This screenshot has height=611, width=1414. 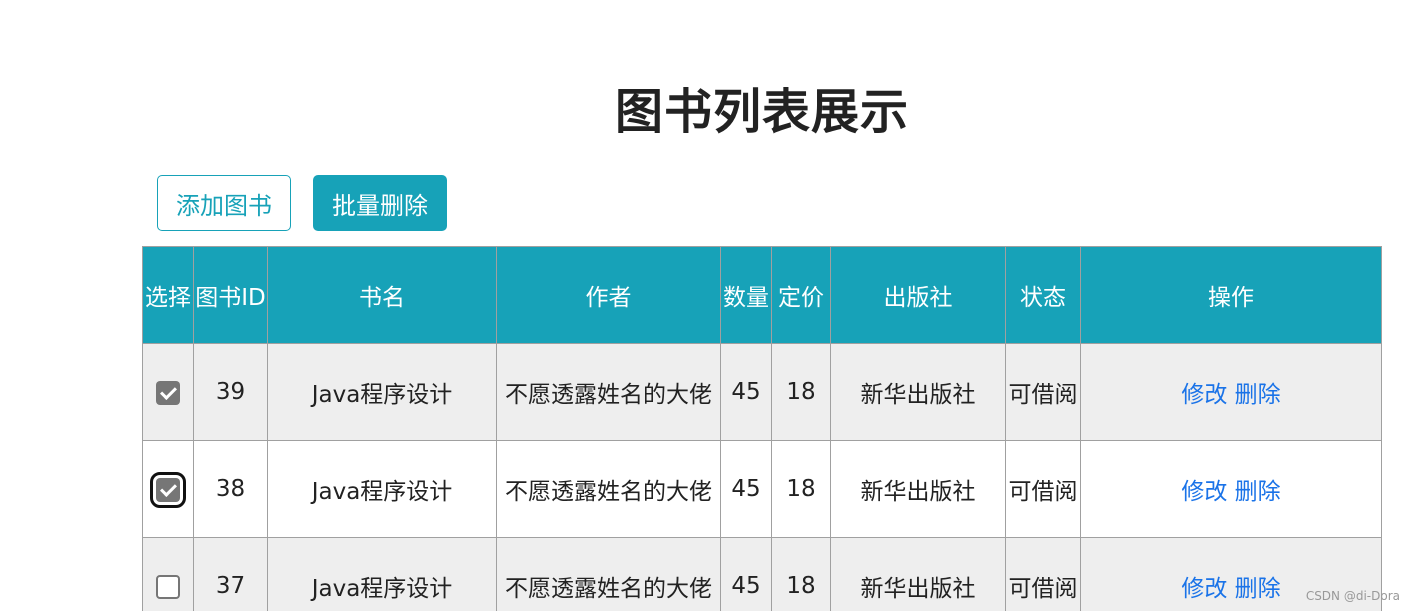 What do you see at coordinates (1231, 295) in the screenshot?
I see `header-actions: 操作` at bounding box center [1231, 295].